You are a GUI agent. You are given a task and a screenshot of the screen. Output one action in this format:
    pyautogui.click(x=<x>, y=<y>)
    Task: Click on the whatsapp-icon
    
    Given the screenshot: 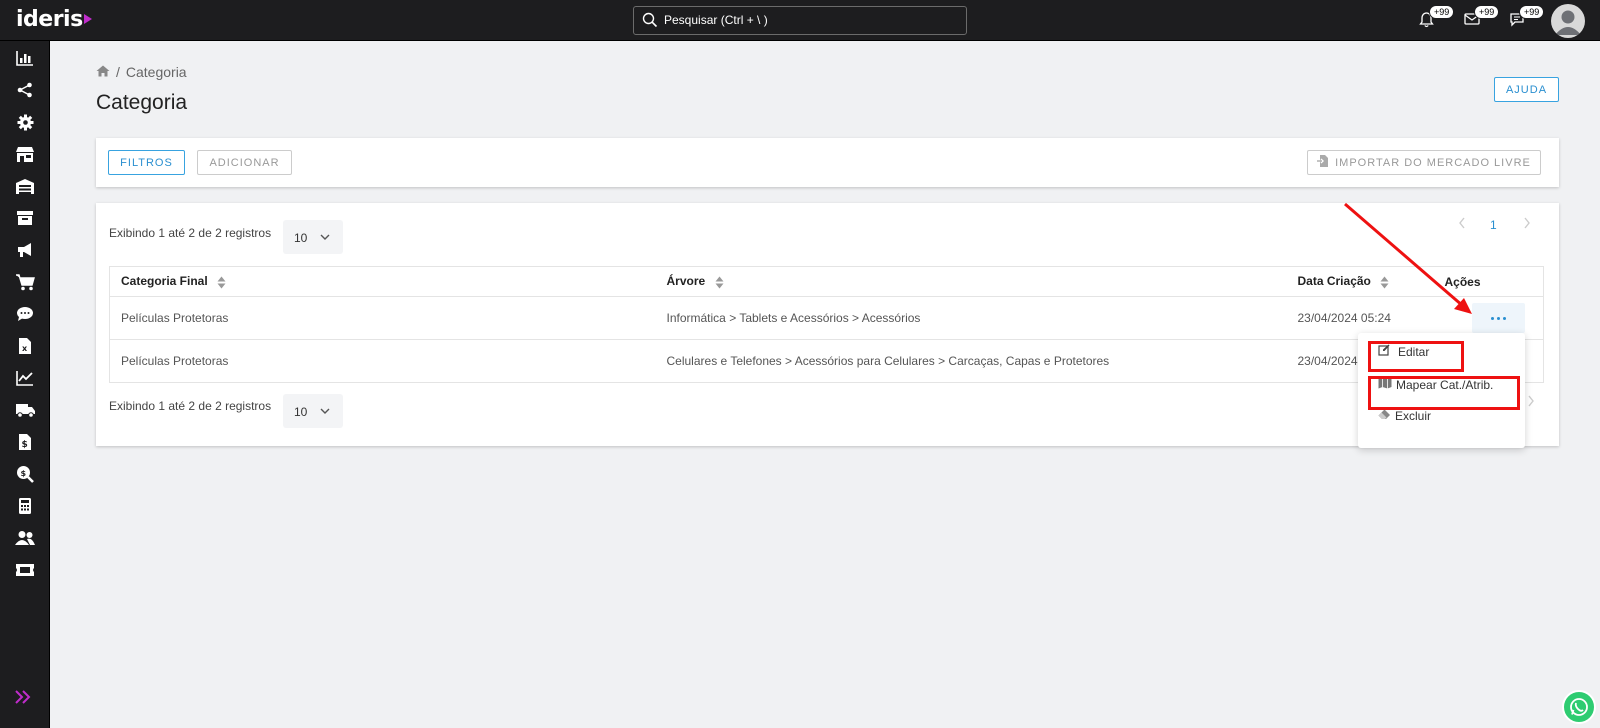 What is the action you would take?
    pyautogui.click(x=1579, y=707)
    